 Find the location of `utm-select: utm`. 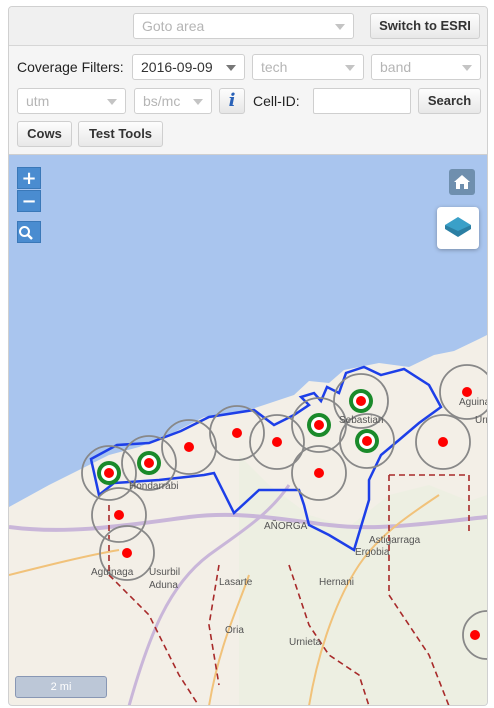

utm-select: utm is located at coordinates (71, 101).